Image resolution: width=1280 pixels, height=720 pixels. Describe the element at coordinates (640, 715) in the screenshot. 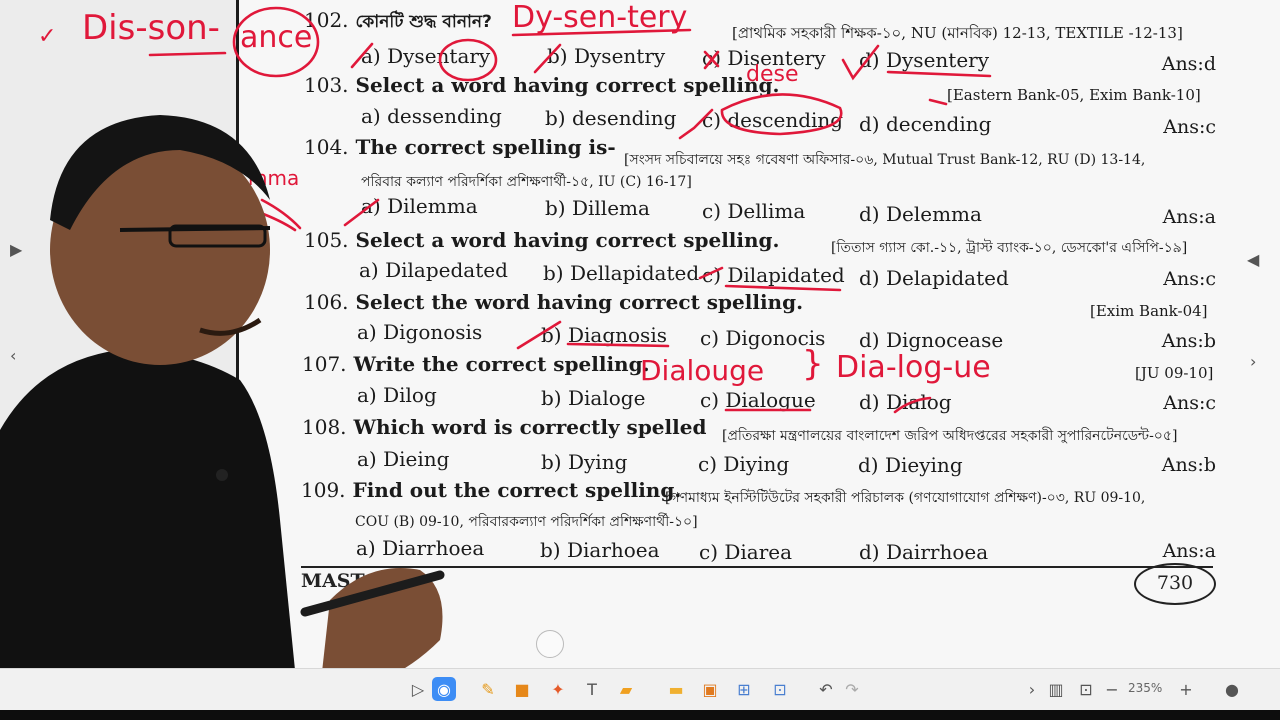

I see `bottom-bar` at that location.